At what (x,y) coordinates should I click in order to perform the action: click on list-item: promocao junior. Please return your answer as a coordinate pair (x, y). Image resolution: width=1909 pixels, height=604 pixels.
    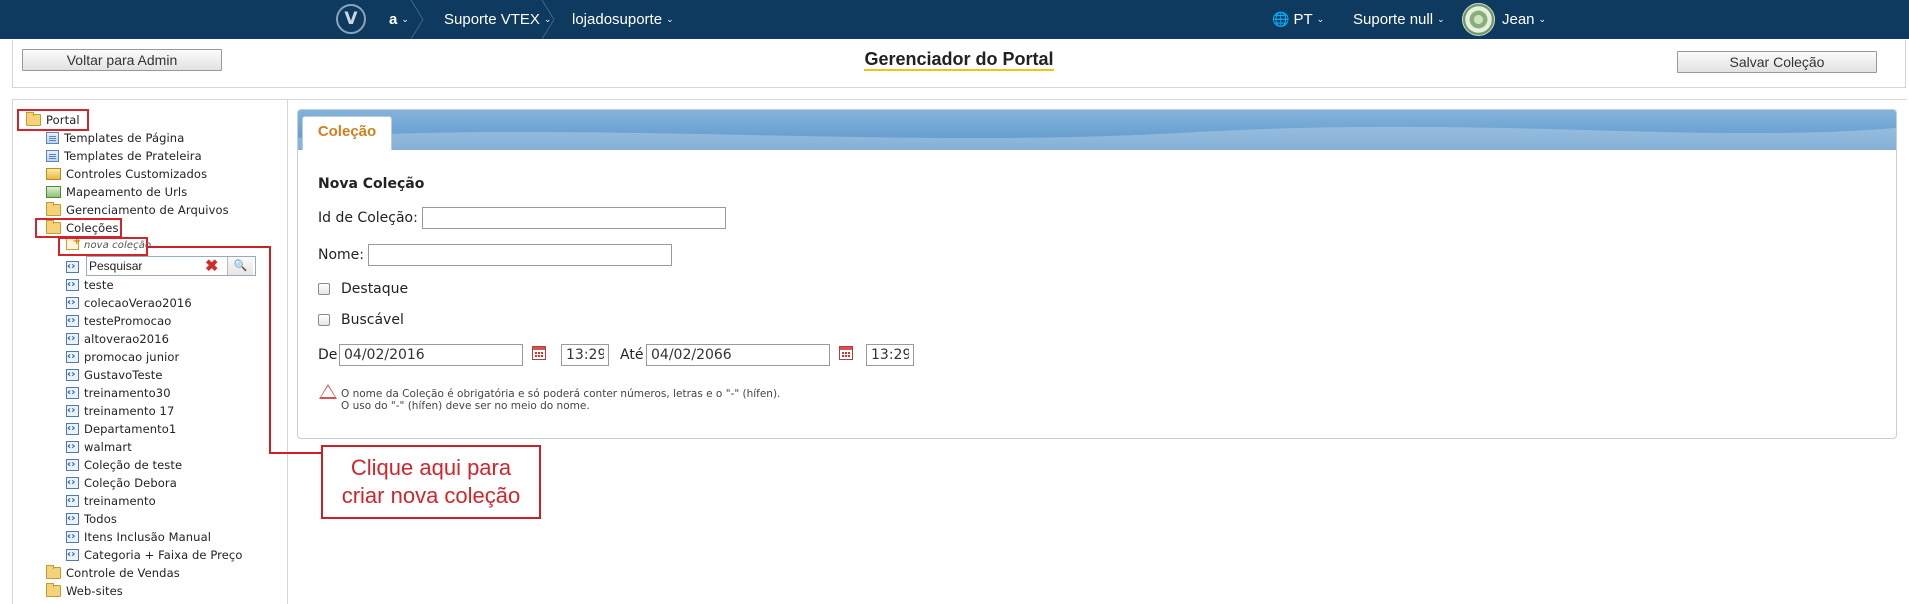
    Looking at the image, I should click on (122, 357).